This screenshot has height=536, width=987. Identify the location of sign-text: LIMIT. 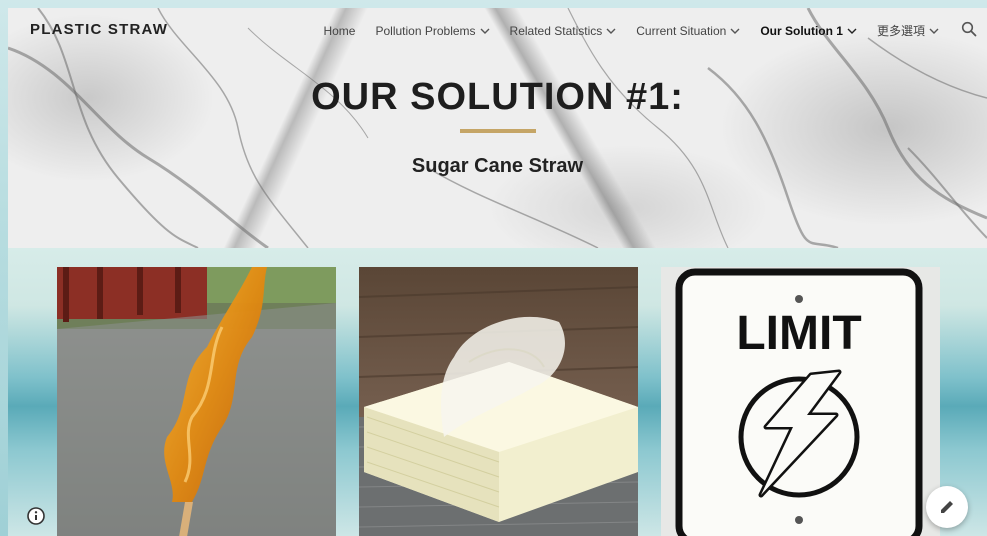
(798, 333).